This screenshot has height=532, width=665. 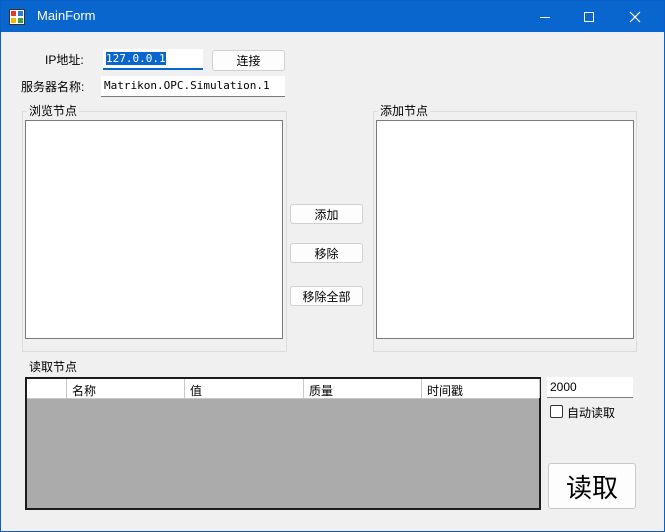 I want to click on title-bar: MainForm, so click(x=332, y=16).